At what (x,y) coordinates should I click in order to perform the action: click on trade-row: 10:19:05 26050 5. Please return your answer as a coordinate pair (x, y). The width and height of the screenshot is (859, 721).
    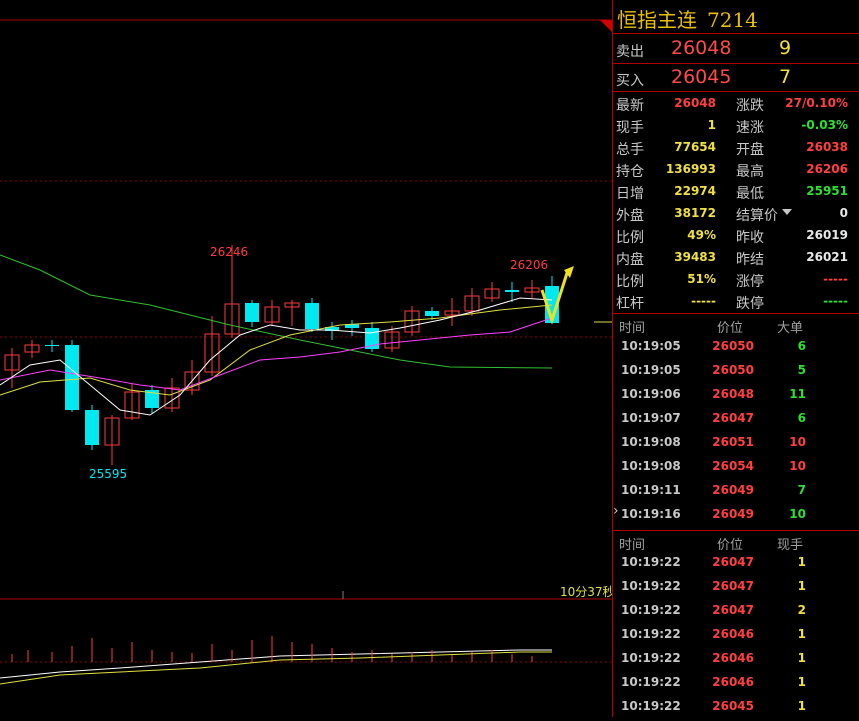
    Looking at the image, I should click on (736, 370).